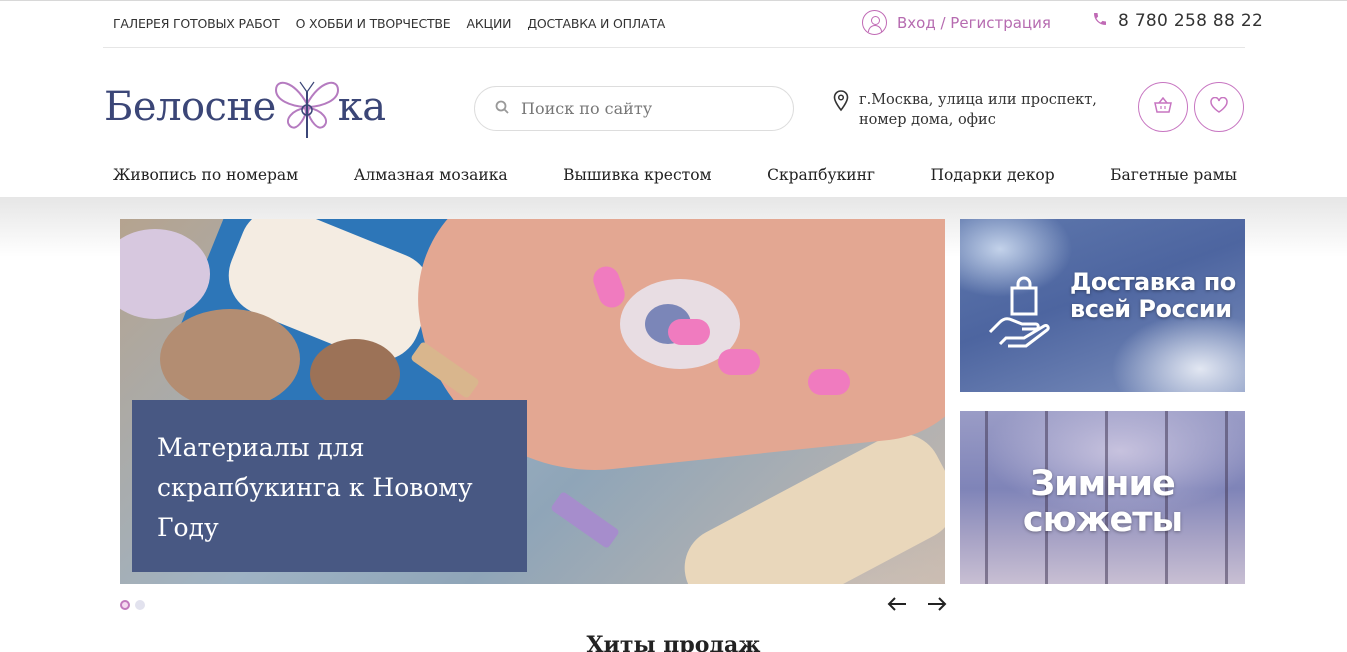  Describe the element at coordinates (489, 23) in the screenshot. I see `top-nav-promotions: АКЦИИ` at that location.